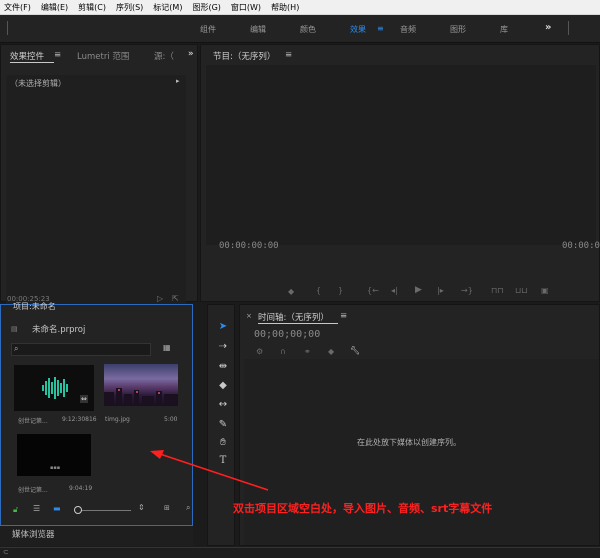 This screenshot has width=600, height=558. What do you see at coordinates (363, 508) in the screenshot?
I see `annotation-text: 双击项目区域空白处，导入图片、音频、srt字幕文件` at bounding box center [363, 508].